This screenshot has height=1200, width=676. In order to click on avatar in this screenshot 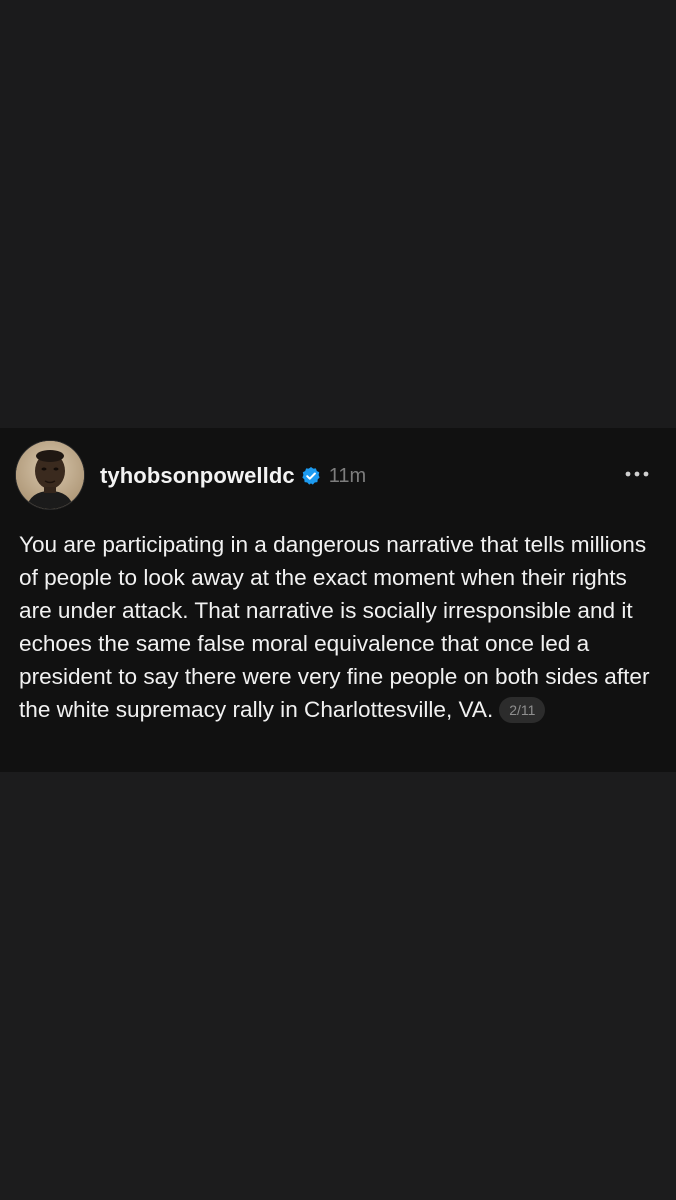, I will do `click(50, 475)`.